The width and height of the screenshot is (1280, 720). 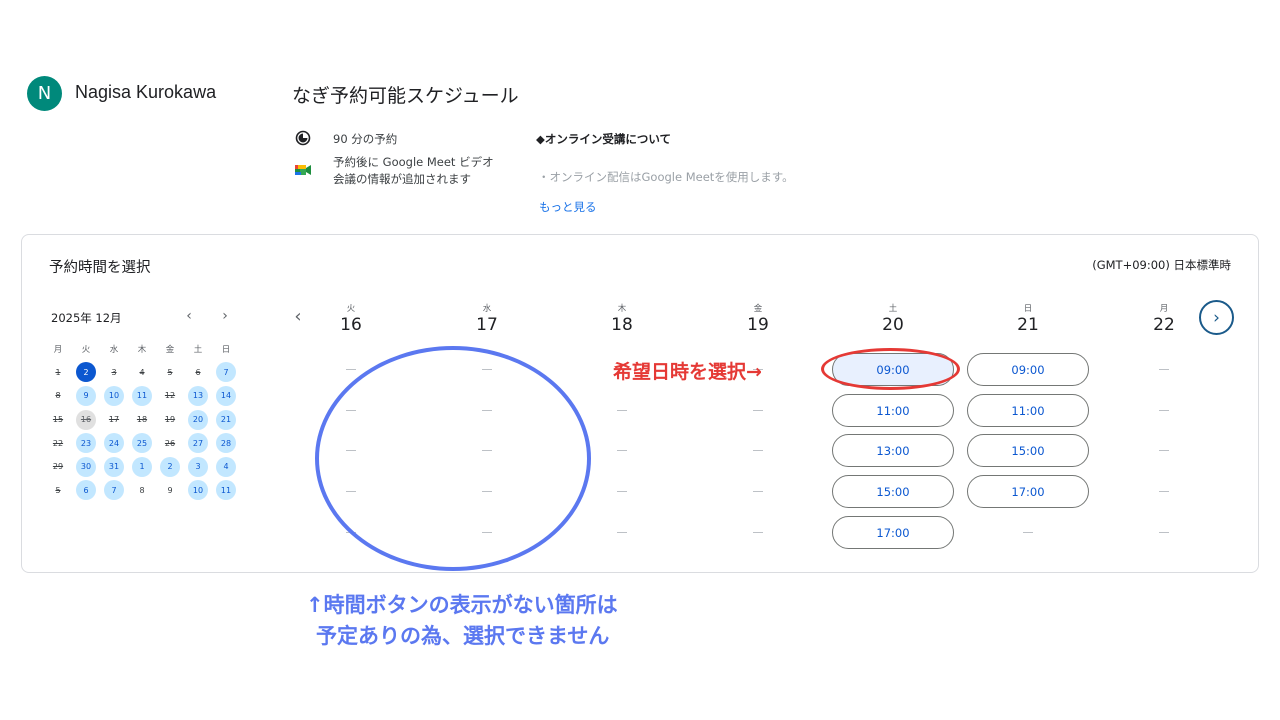 What do you see at coordinates (226, 420) in the screenshot?
I see `mini-calendar-day: 21` at bounding box center [226, 420].